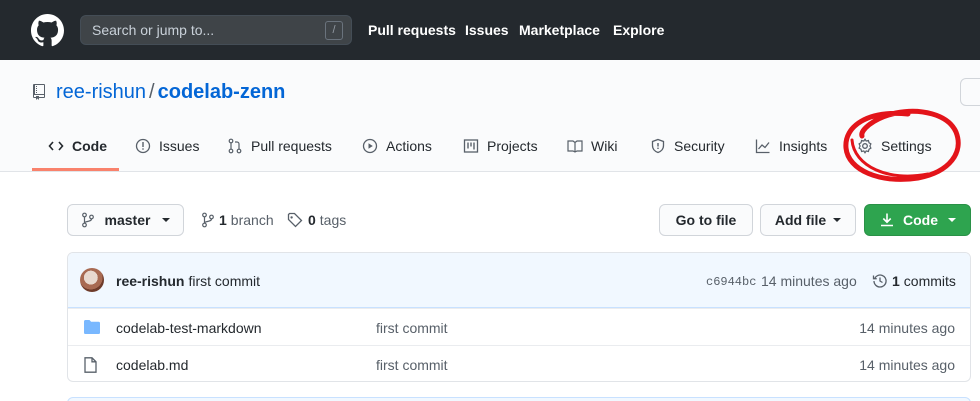 The width and height of the screenshot is (980, 401). Describe the element at coordinates (559, 30) in the screenshot. I see `nav-marketplace: Marketplace` at that location.